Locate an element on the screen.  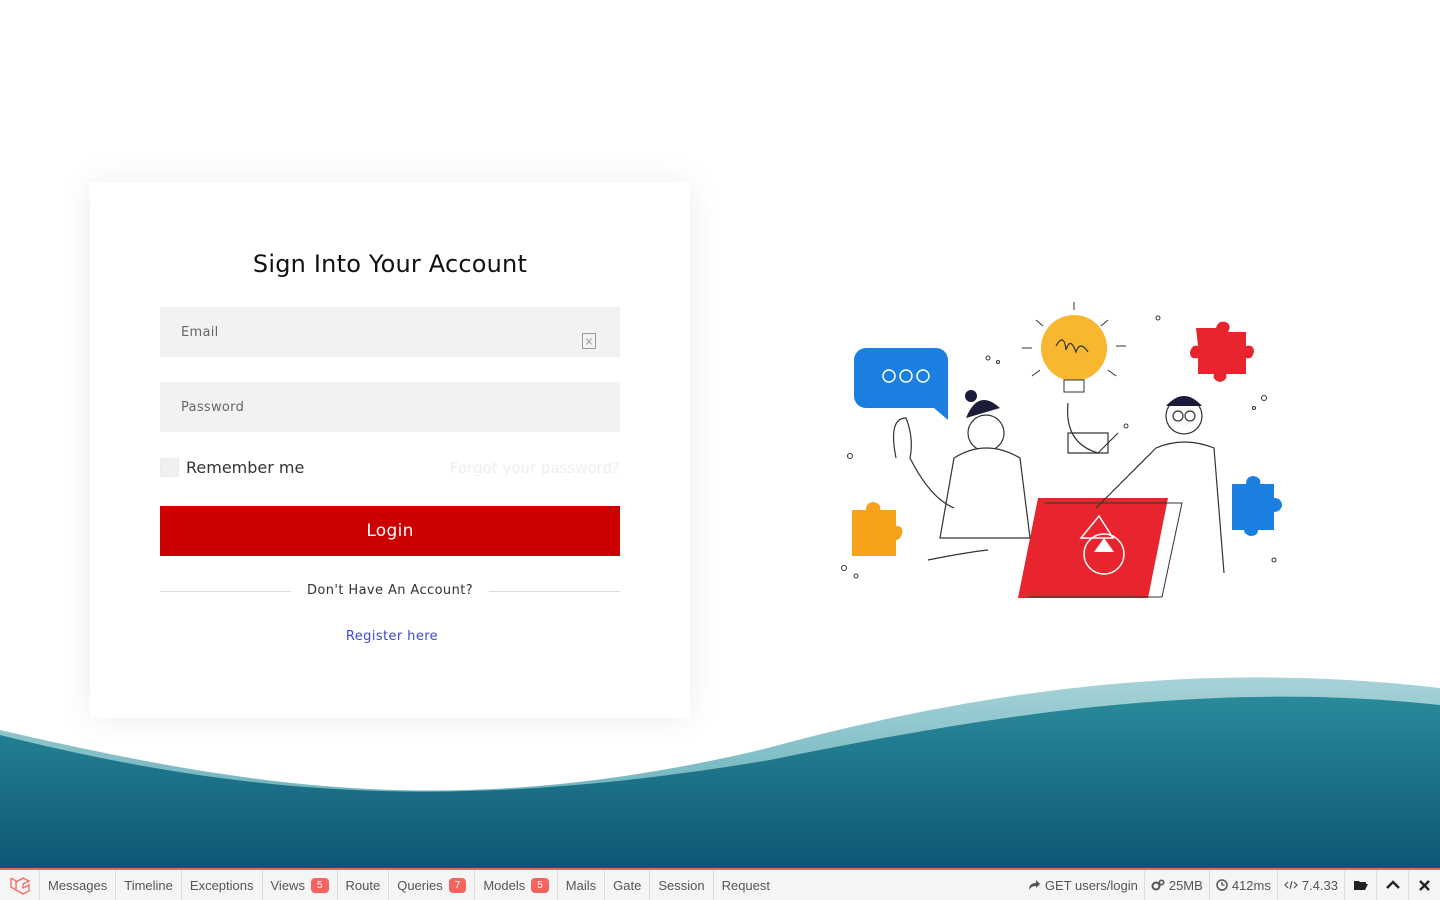
remember-label: Remember me is located at coordinates (245, 467).